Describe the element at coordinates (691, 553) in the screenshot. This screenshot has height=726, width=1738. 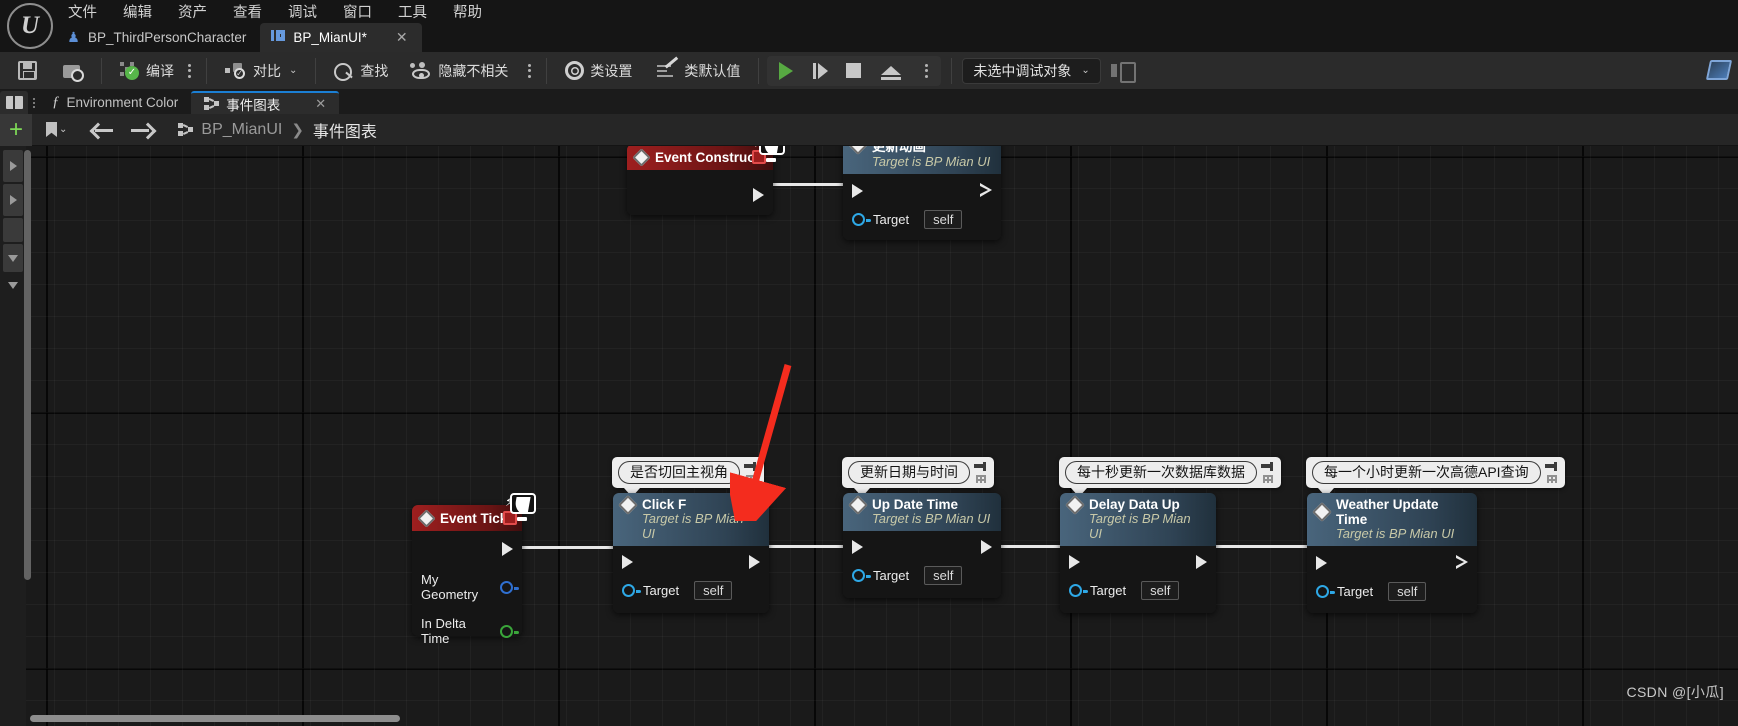
I see `node-click-f: Click F Target is BP Mian UI Target self` at that location.